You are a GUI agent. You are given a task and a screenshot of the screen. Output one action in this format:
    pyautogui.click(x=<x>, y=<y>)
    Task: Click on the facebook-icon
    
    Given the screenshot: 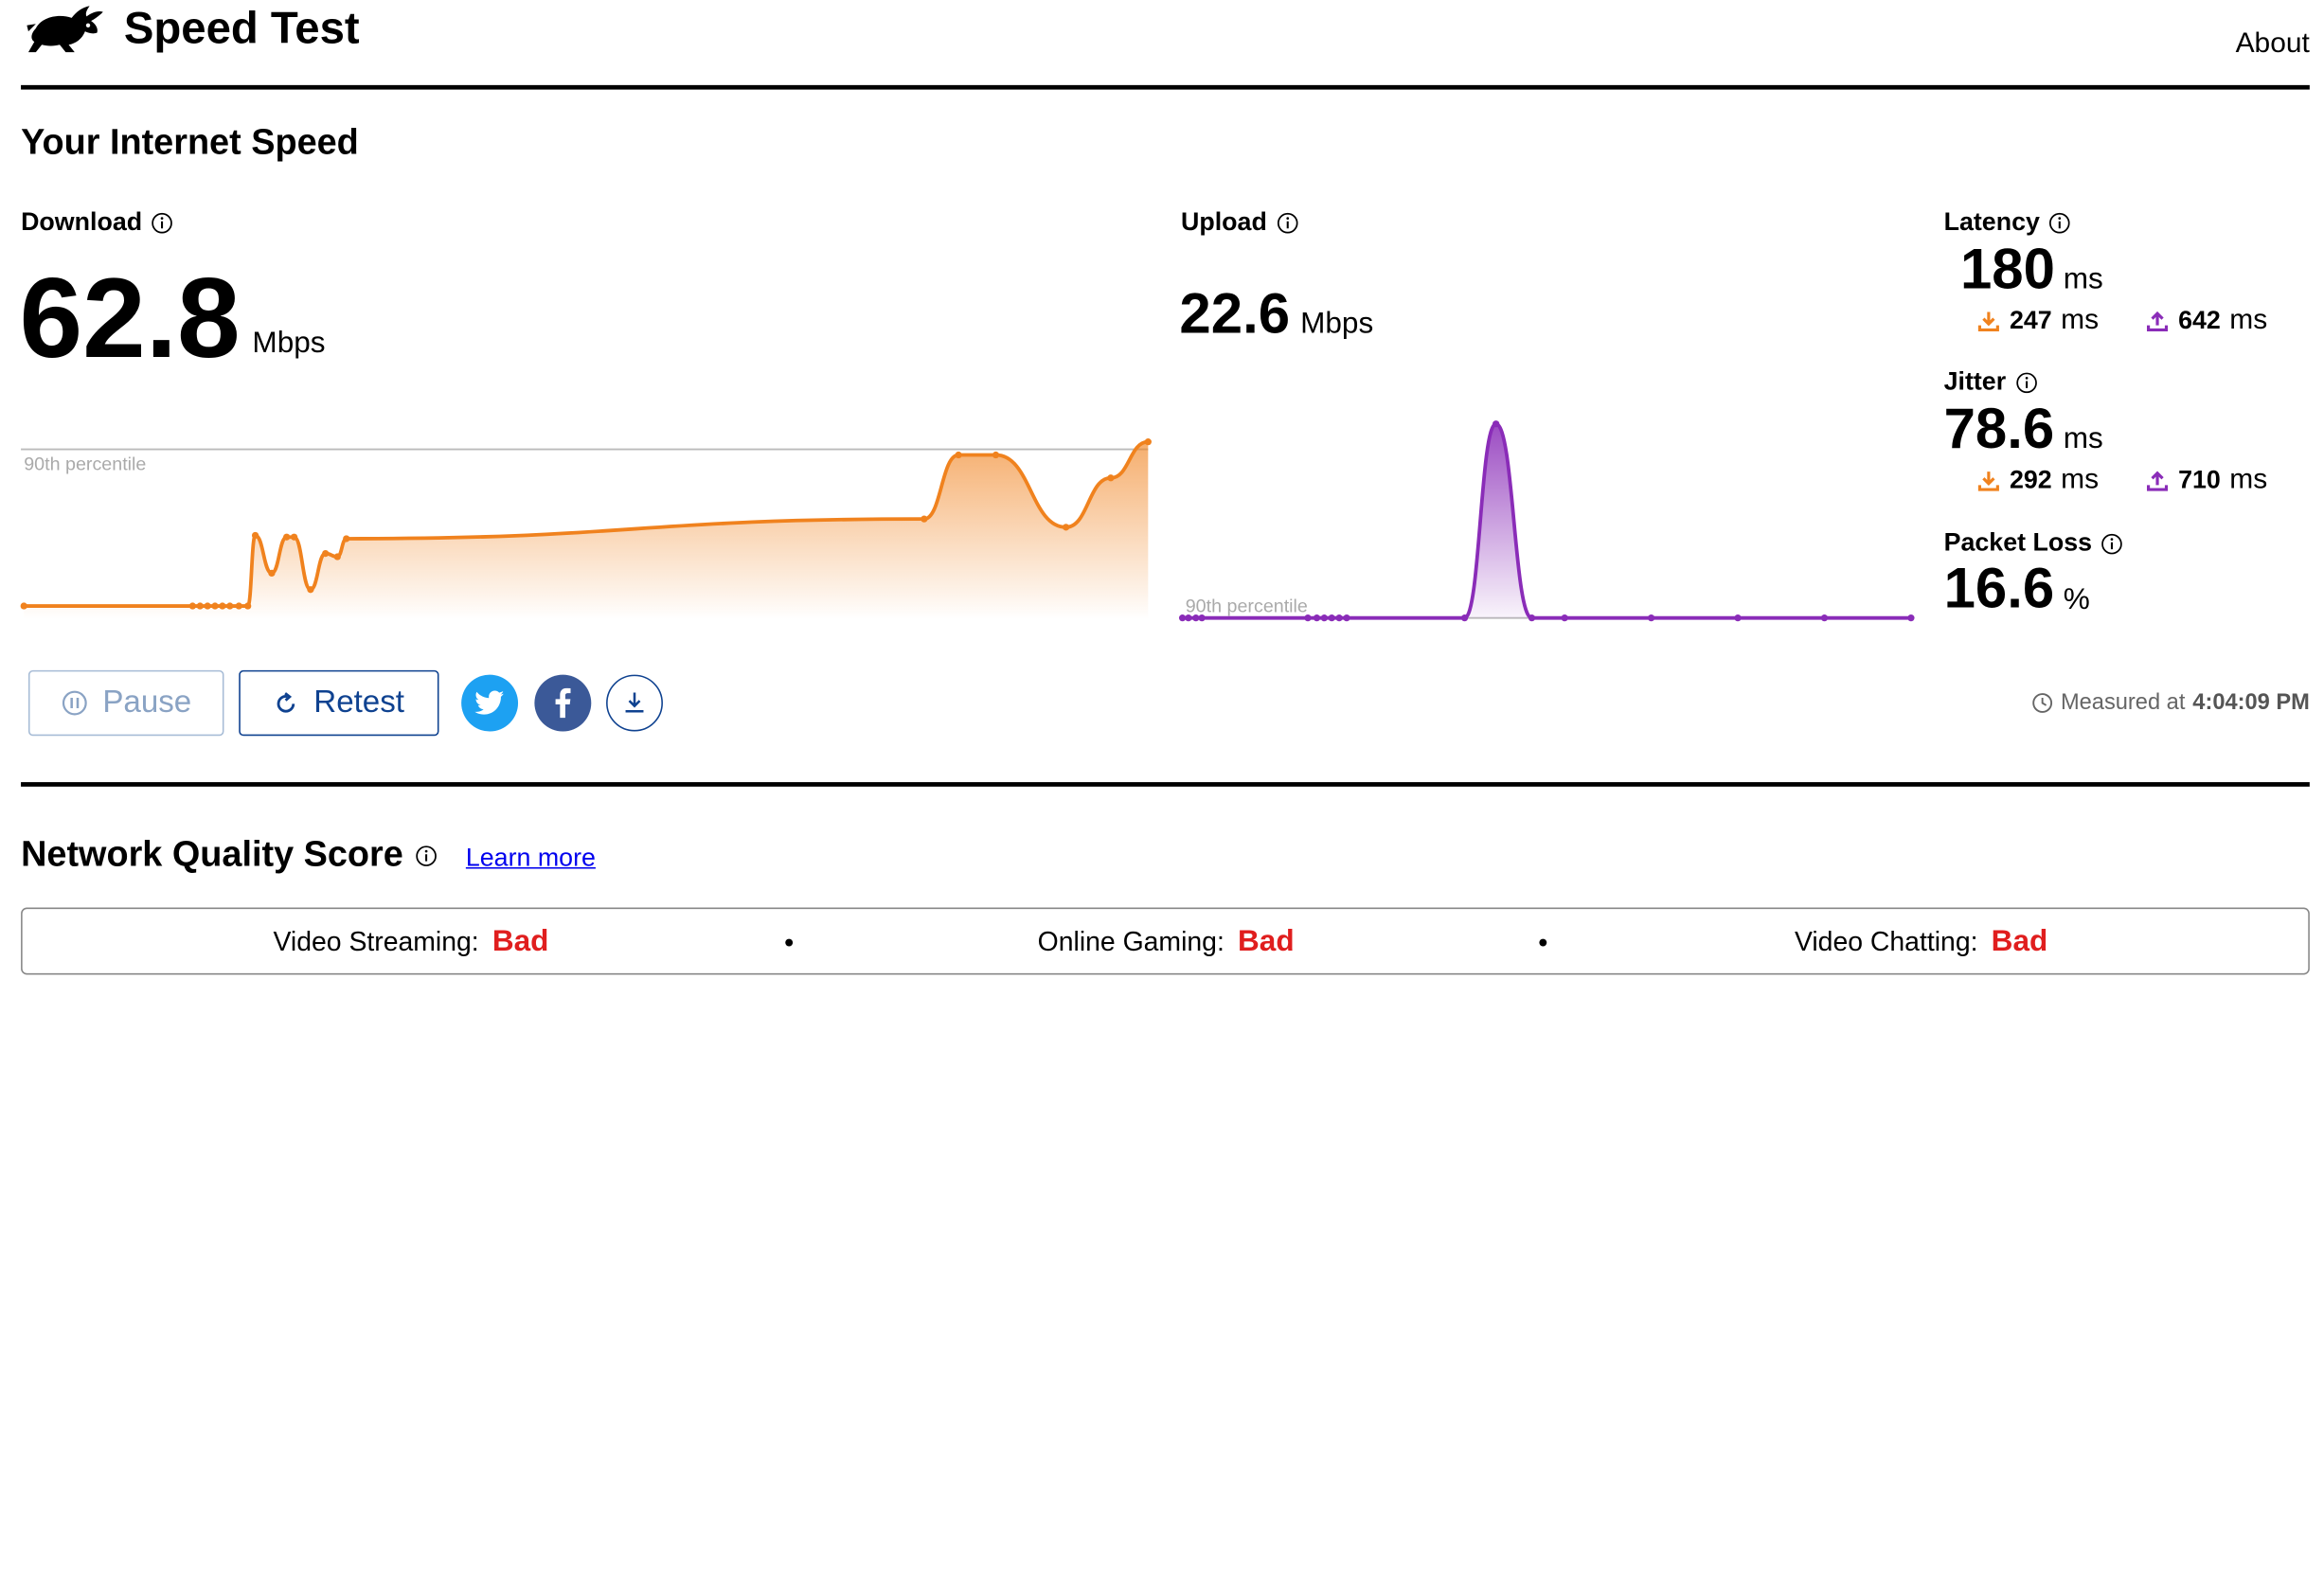 What is the action you would take?
    pyautogui.click(x=563, y=703)
    